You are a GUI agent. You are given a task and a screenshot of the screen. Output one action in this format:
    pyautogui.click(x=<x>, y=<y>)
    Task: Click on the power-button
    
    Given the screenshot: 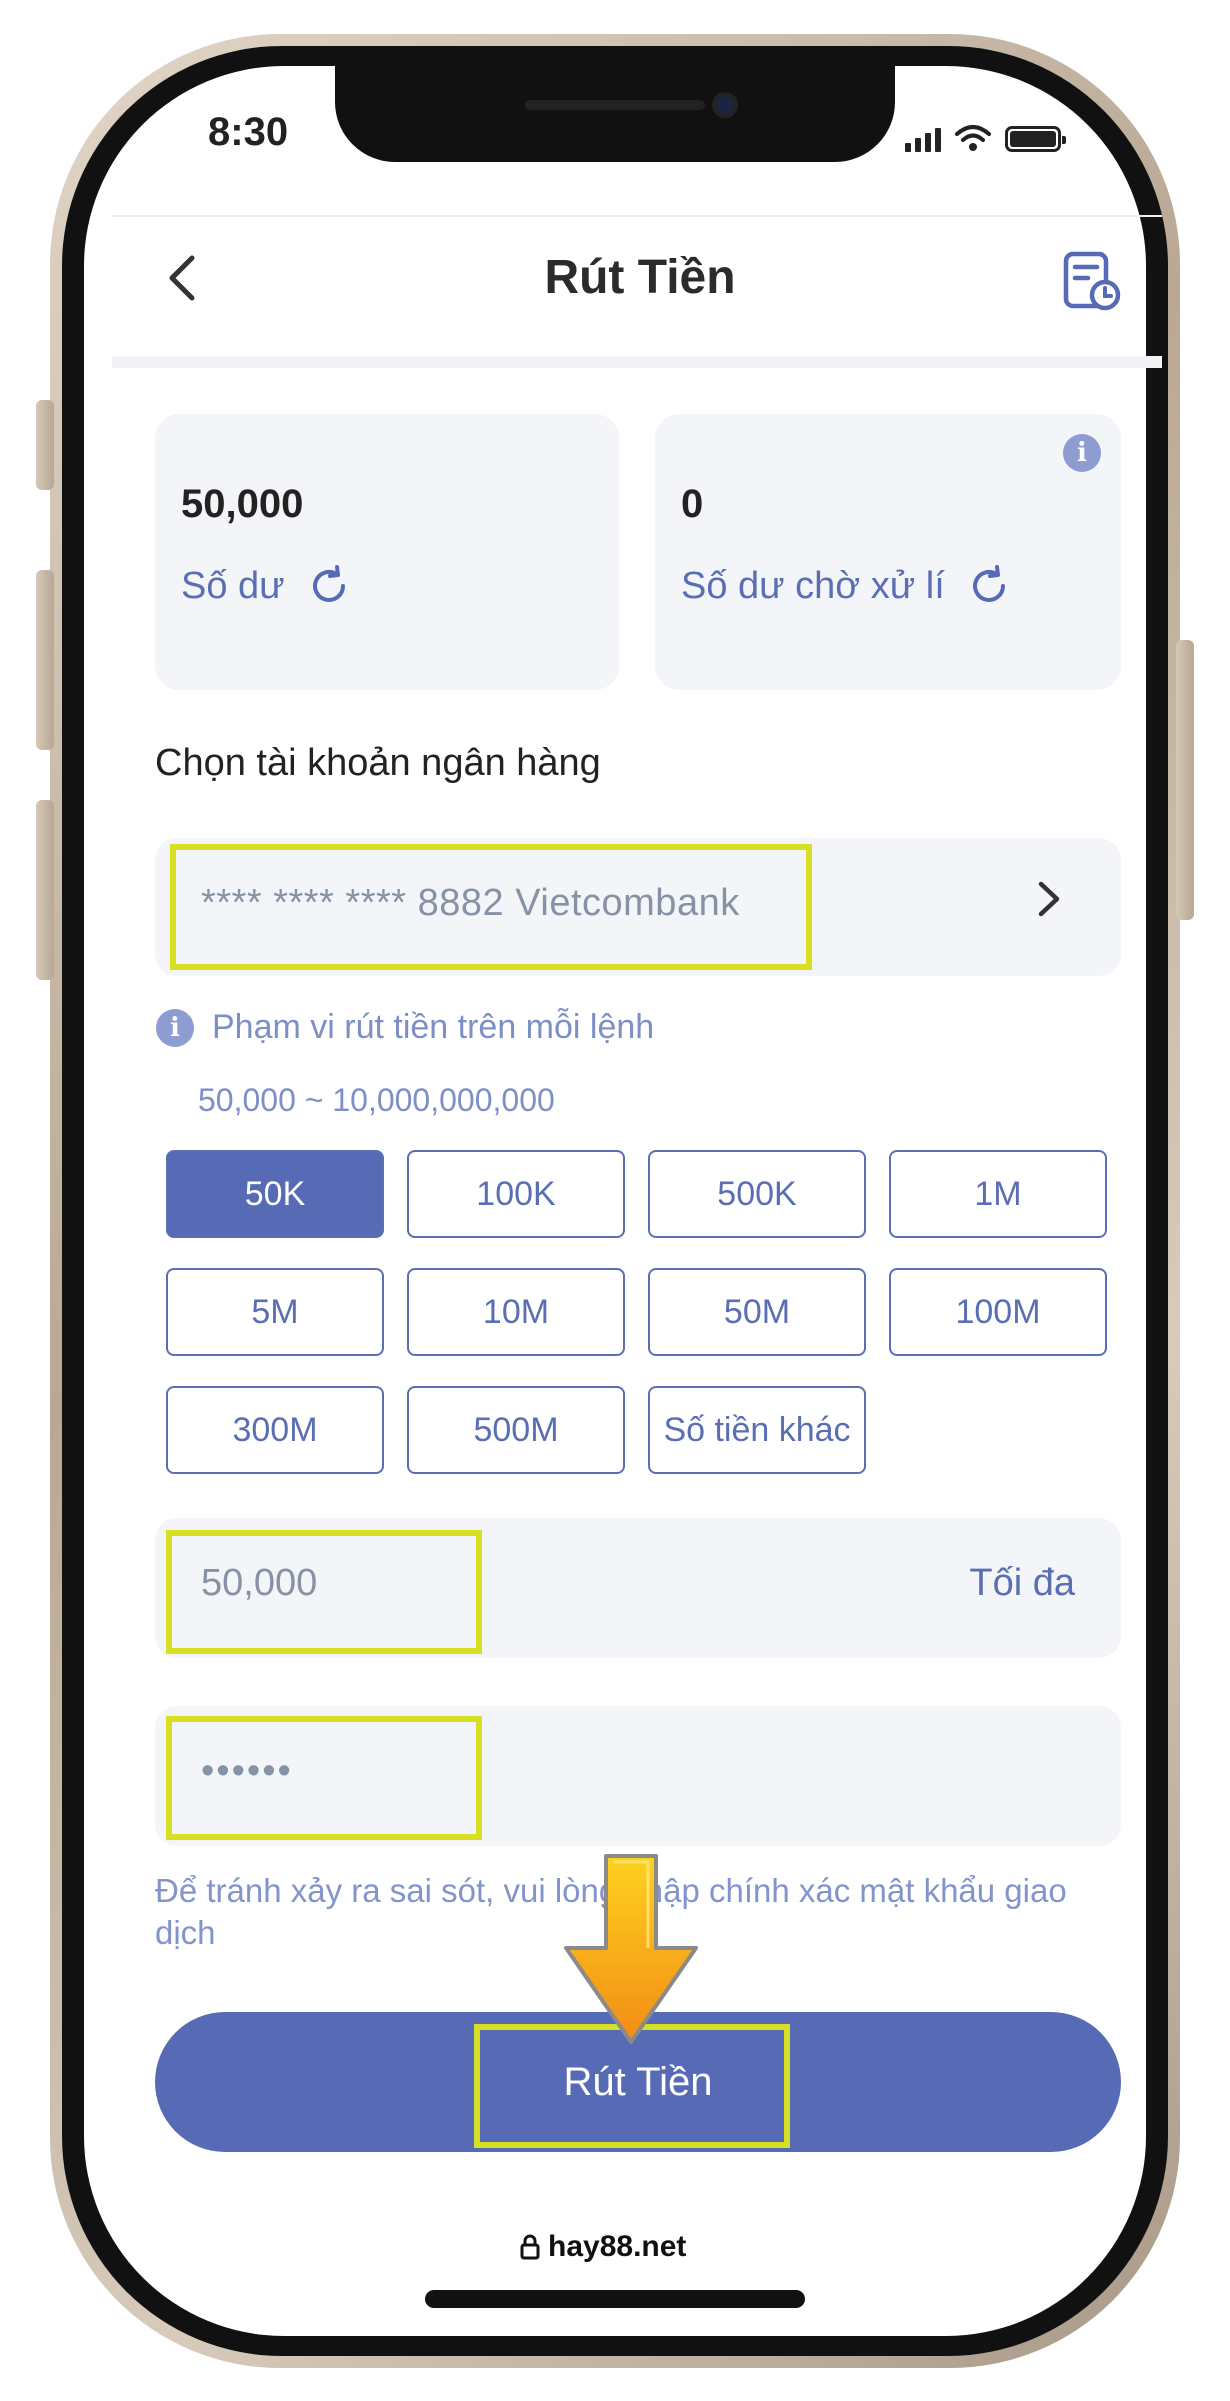 What is the action you would take?
    pyautogui.click(x=1185, y=780)
    